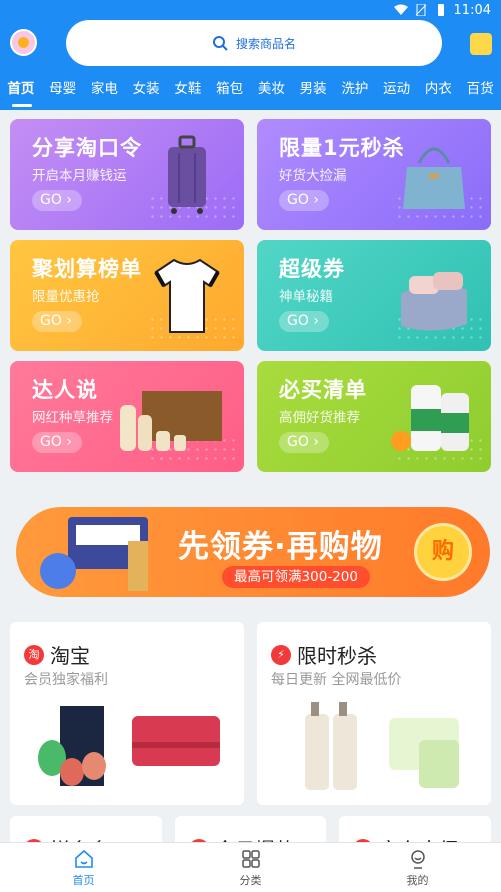 The image size is (501, 892). What do you see at coordinates (374, 174) in the screenshot?
I see `card-flash-one-yuan: 限量1元秒杀 好货大捡漏 GO ›` at bounding box center [374, 174].